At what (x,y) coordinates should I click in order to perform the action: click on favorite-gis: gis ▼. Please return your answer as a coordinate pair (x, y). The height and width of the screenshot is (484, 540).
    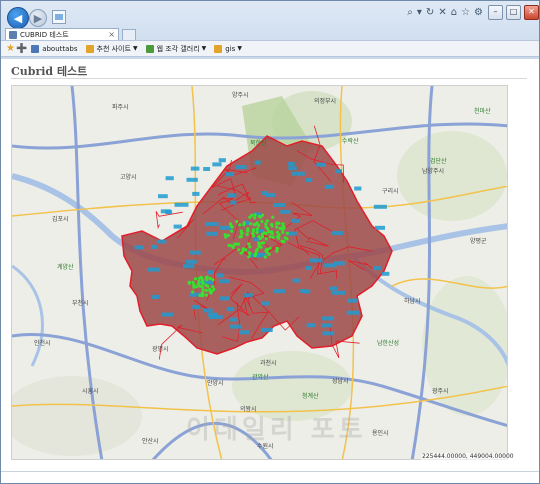
    Looking at the image, I should click on (228, 48).